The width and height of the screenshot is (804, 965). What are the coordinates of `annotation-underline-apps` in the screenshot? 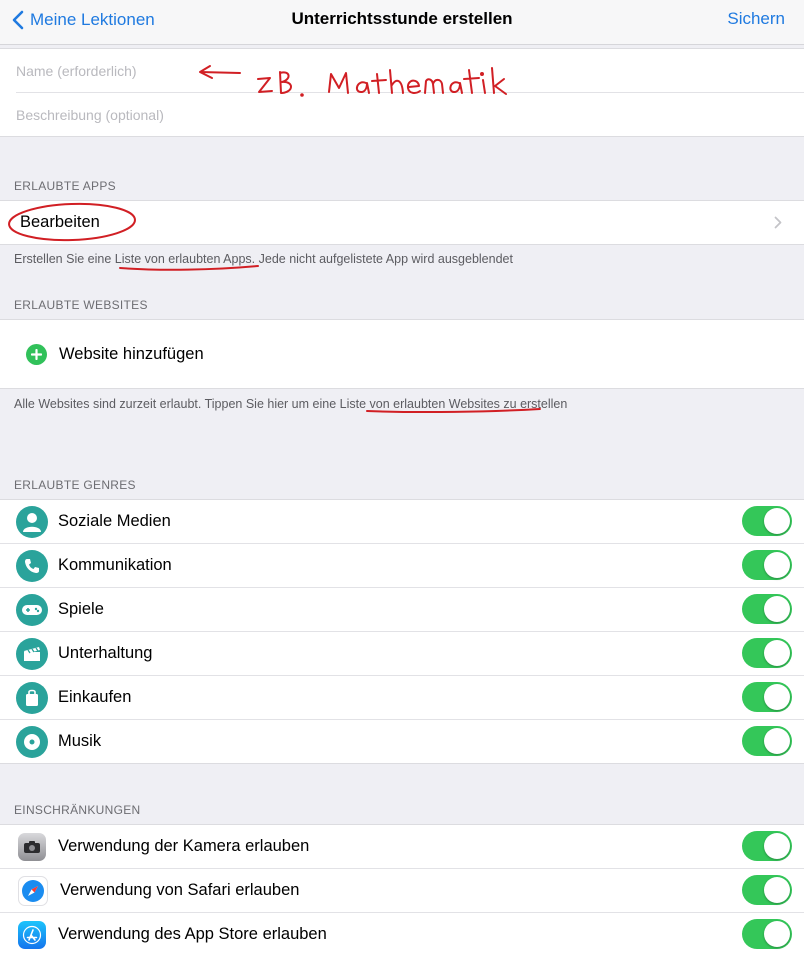 It's located at (189, 268).